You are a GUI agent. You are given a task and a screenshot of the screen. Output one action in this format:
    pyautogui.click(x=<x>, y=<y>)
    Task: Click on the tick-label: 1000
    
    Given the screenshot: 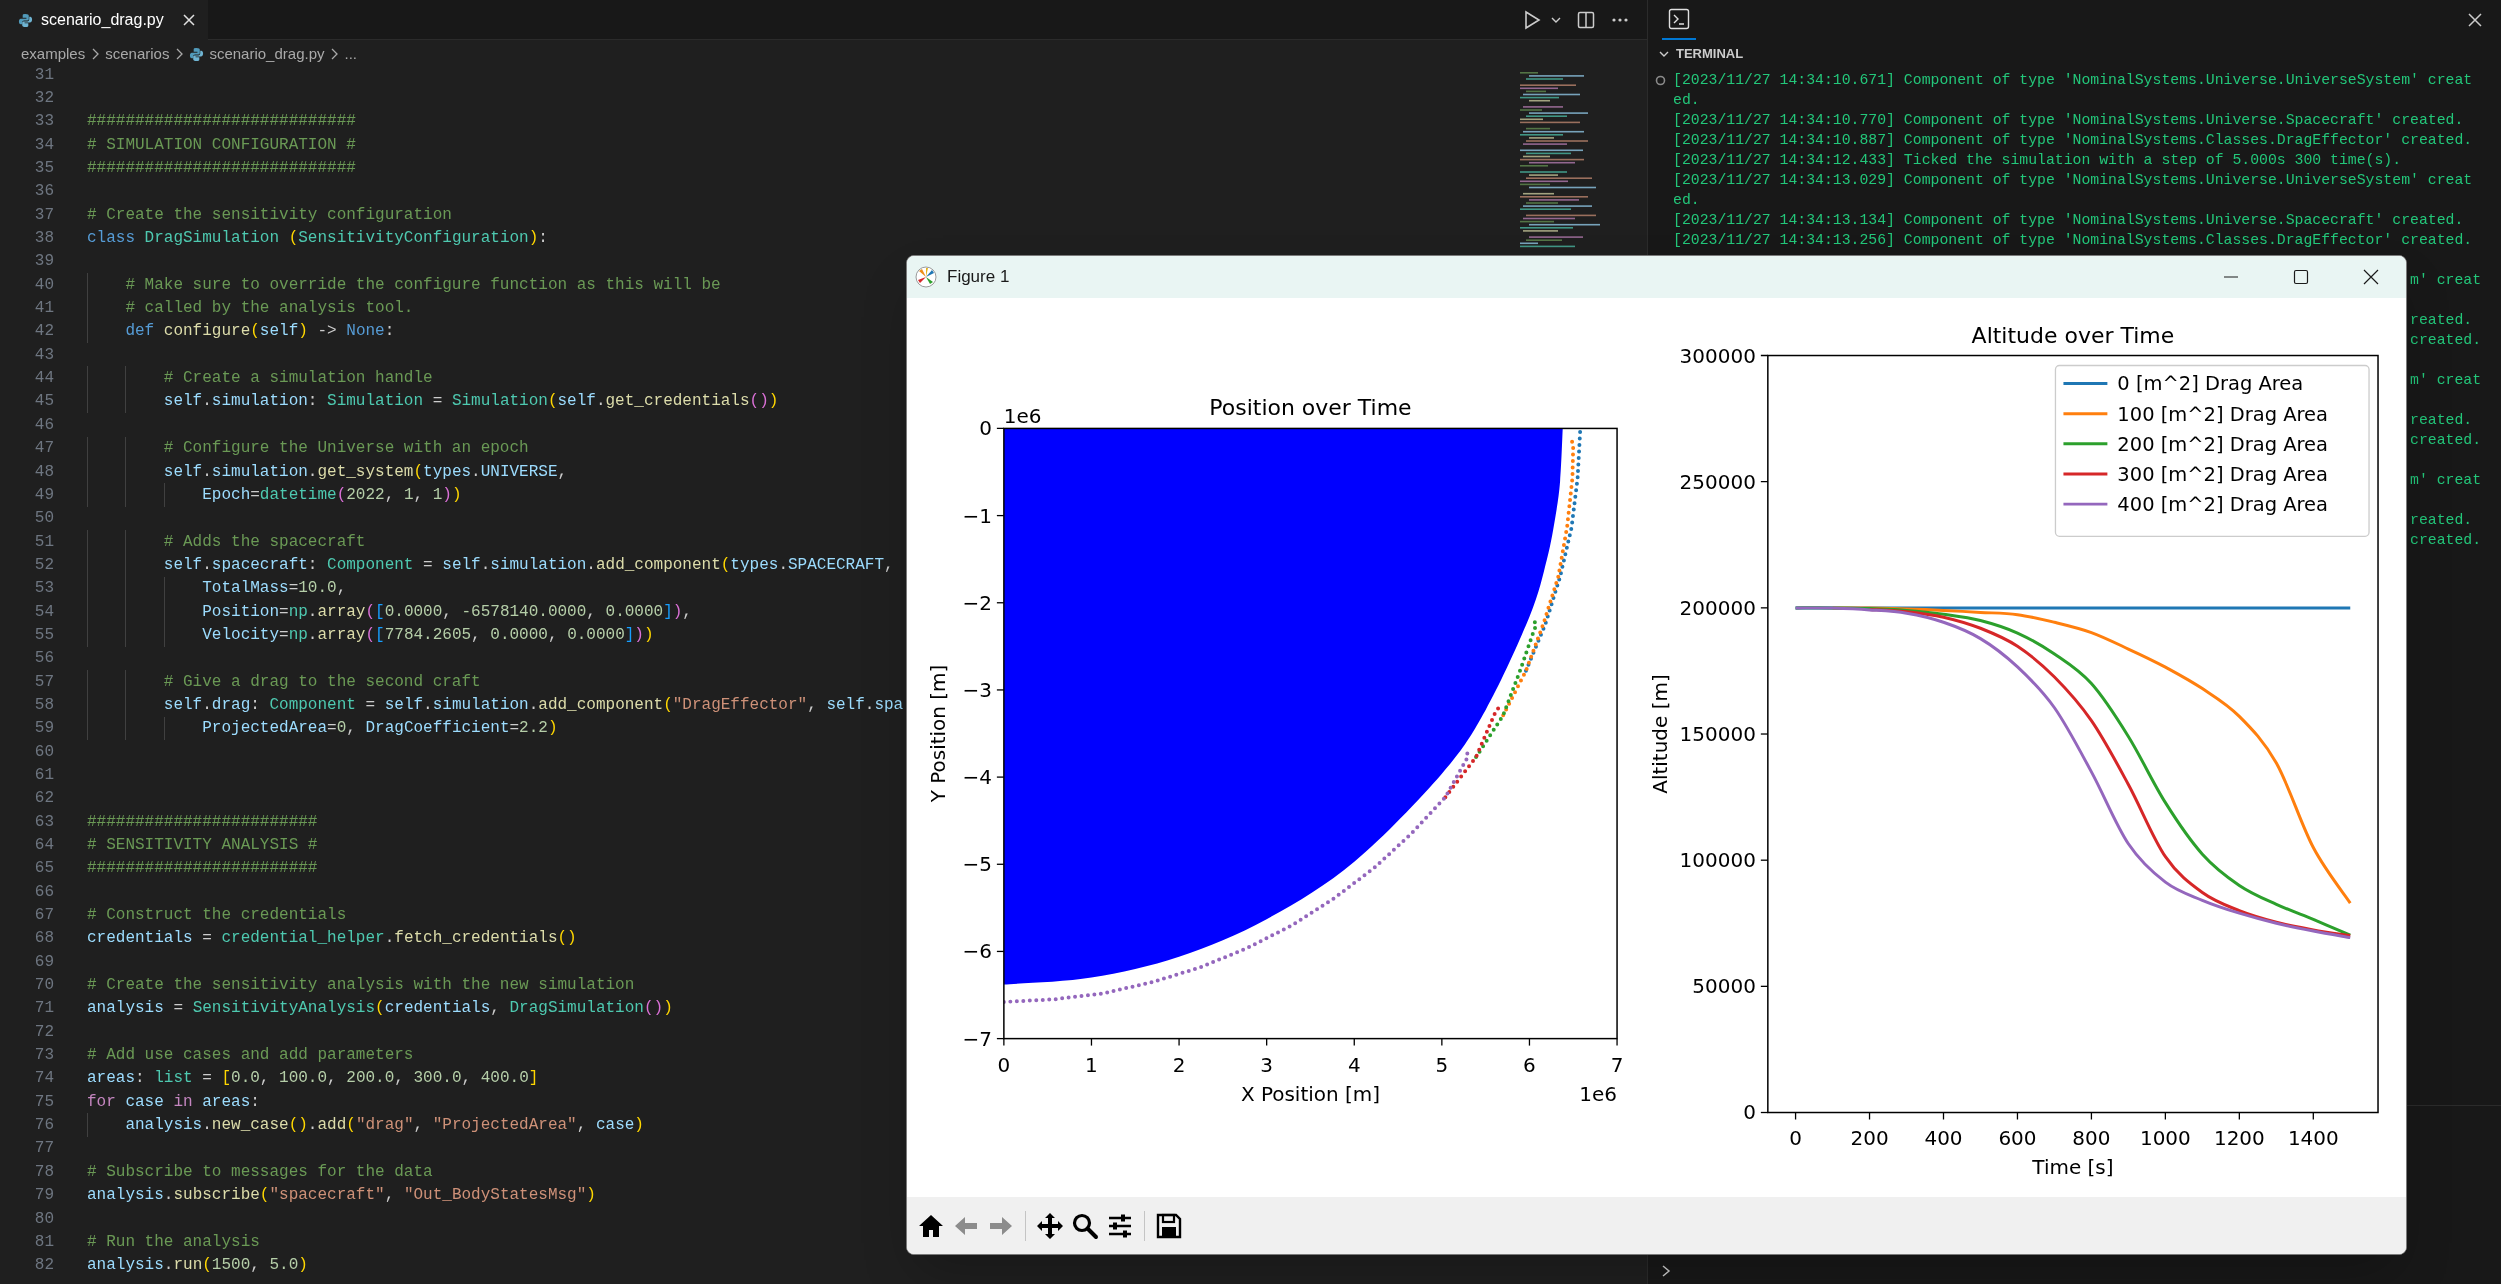 What is the action you would take?
    pyautogui.click(x=2165, y=1138)
    